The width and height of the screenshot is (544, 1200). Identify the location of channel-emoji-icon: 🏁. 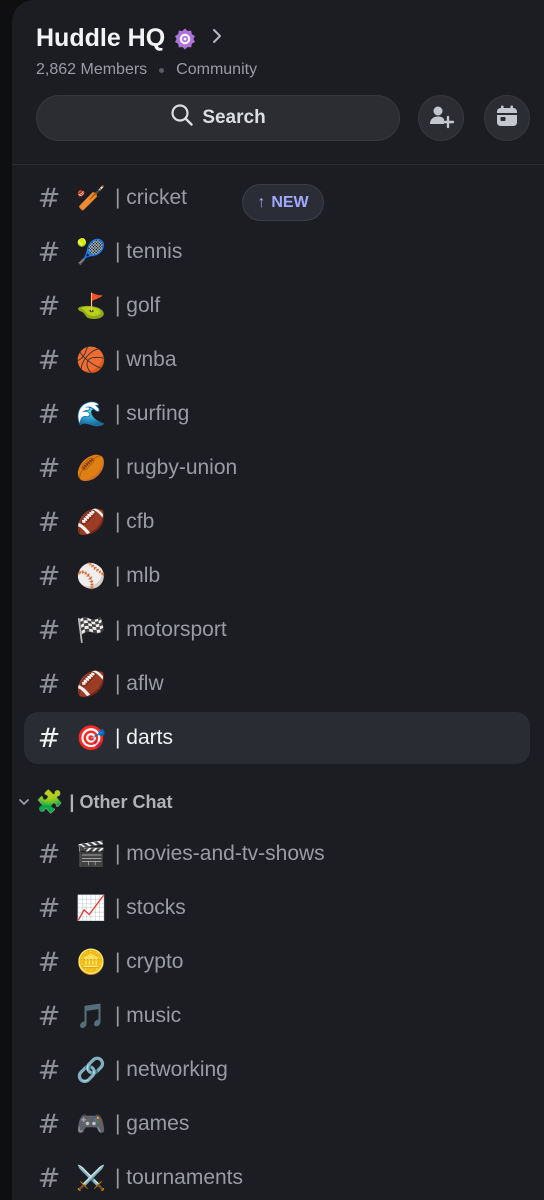
(91, 630).